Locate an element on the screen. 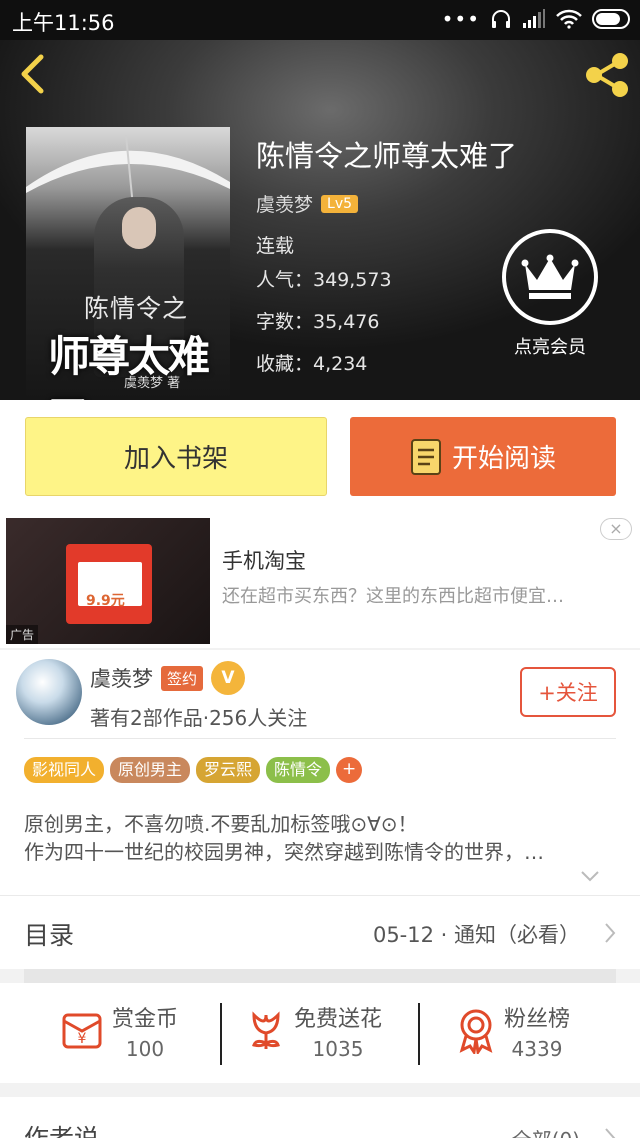  signed-badge: 签约 is located at coordinates (182, 678).